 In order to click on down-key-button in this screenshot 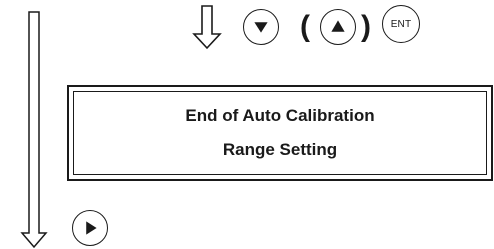, I will do `click(261, 27)`.